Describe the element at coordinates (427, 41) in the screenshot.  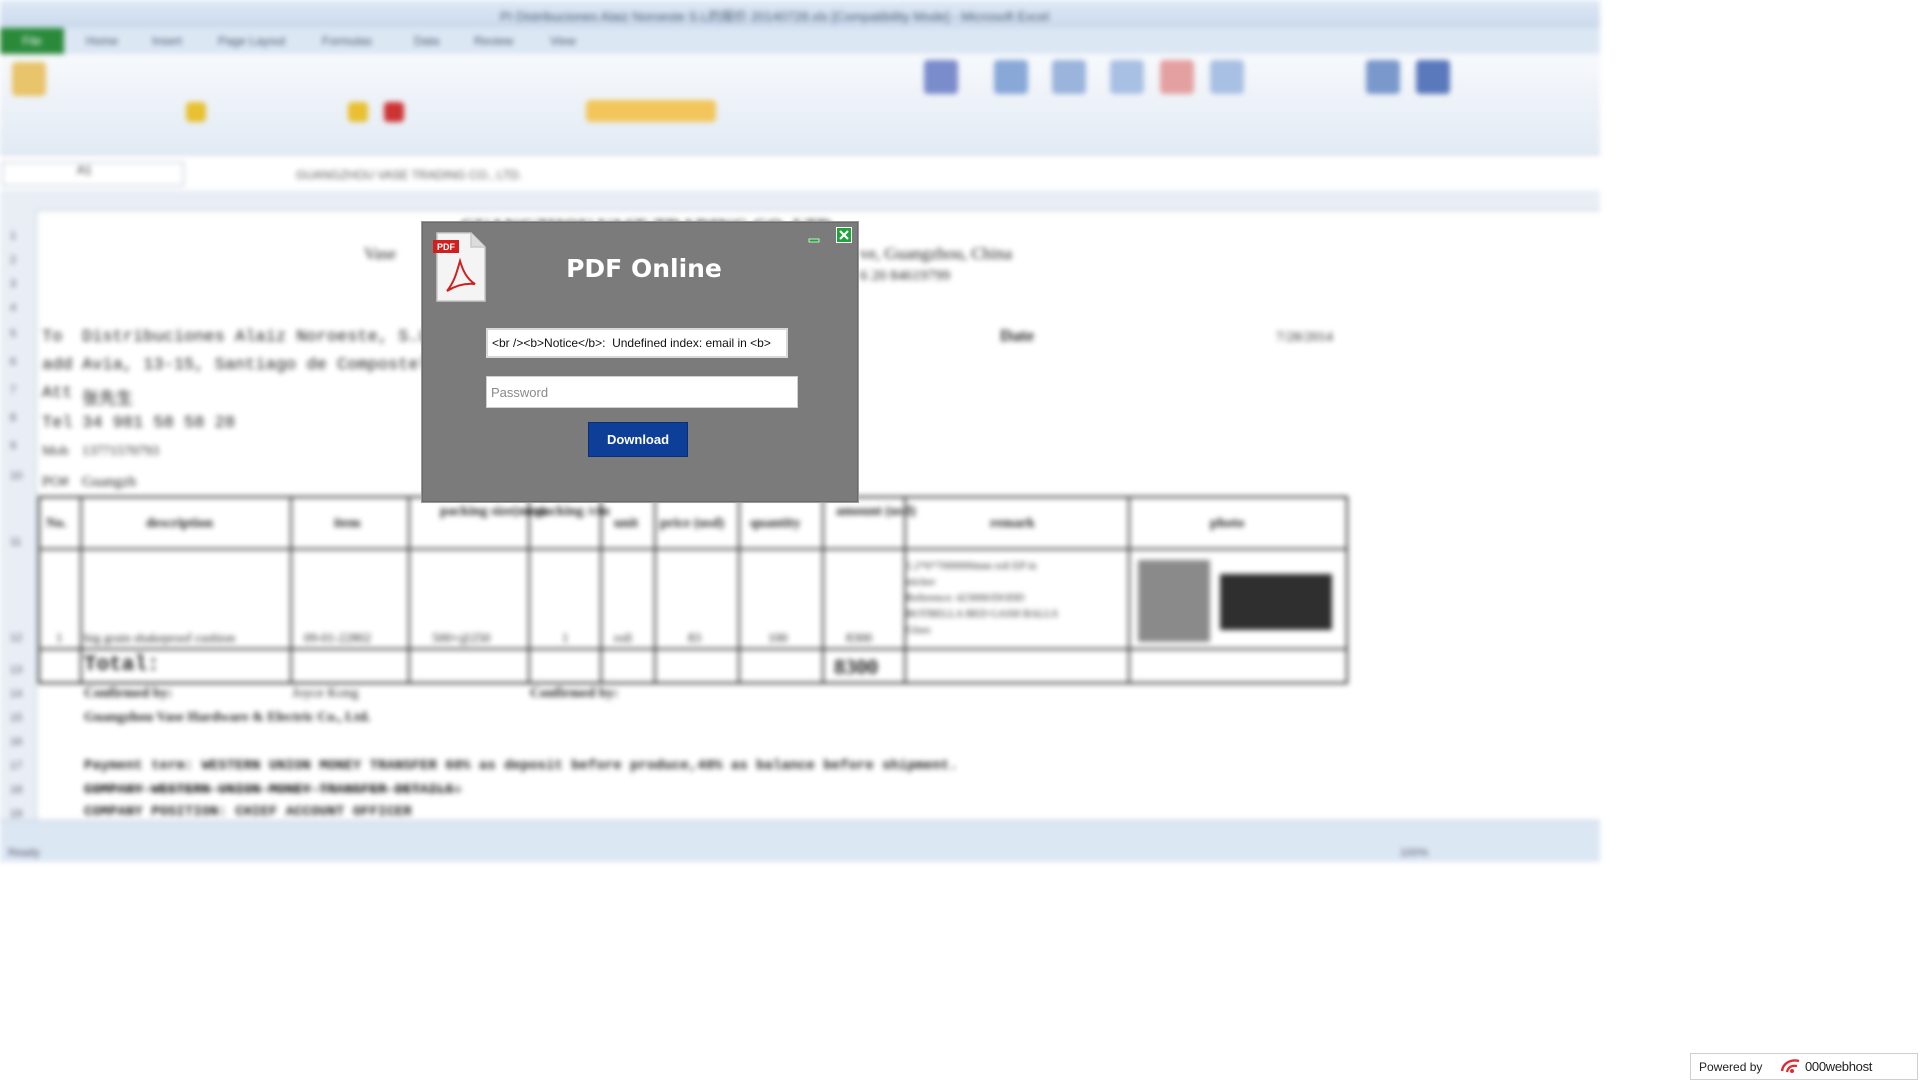
I see `tab-data: Data` at that location.